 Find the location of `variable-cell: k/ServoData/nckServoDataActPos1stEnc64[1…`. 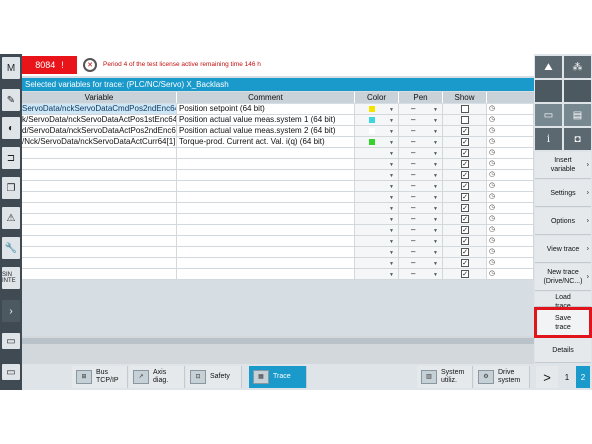

variable-cell: k/ServoData/nckServoDataActPos1stEnc64[1… is located at coordinates (99, 120).